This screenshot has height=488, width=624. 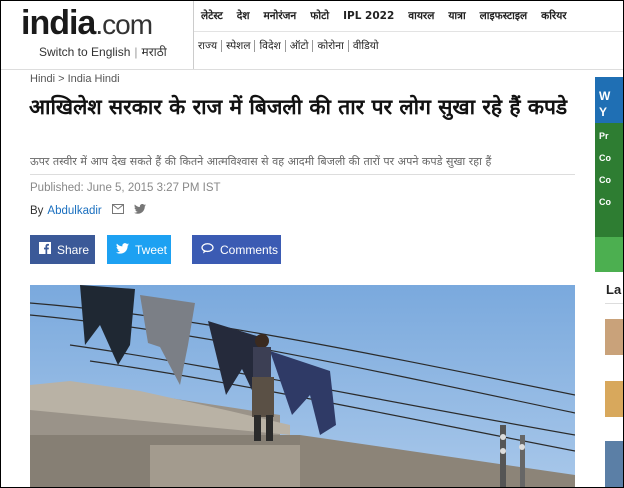 I want to click on by-label: By, so click(x=37, y=210).